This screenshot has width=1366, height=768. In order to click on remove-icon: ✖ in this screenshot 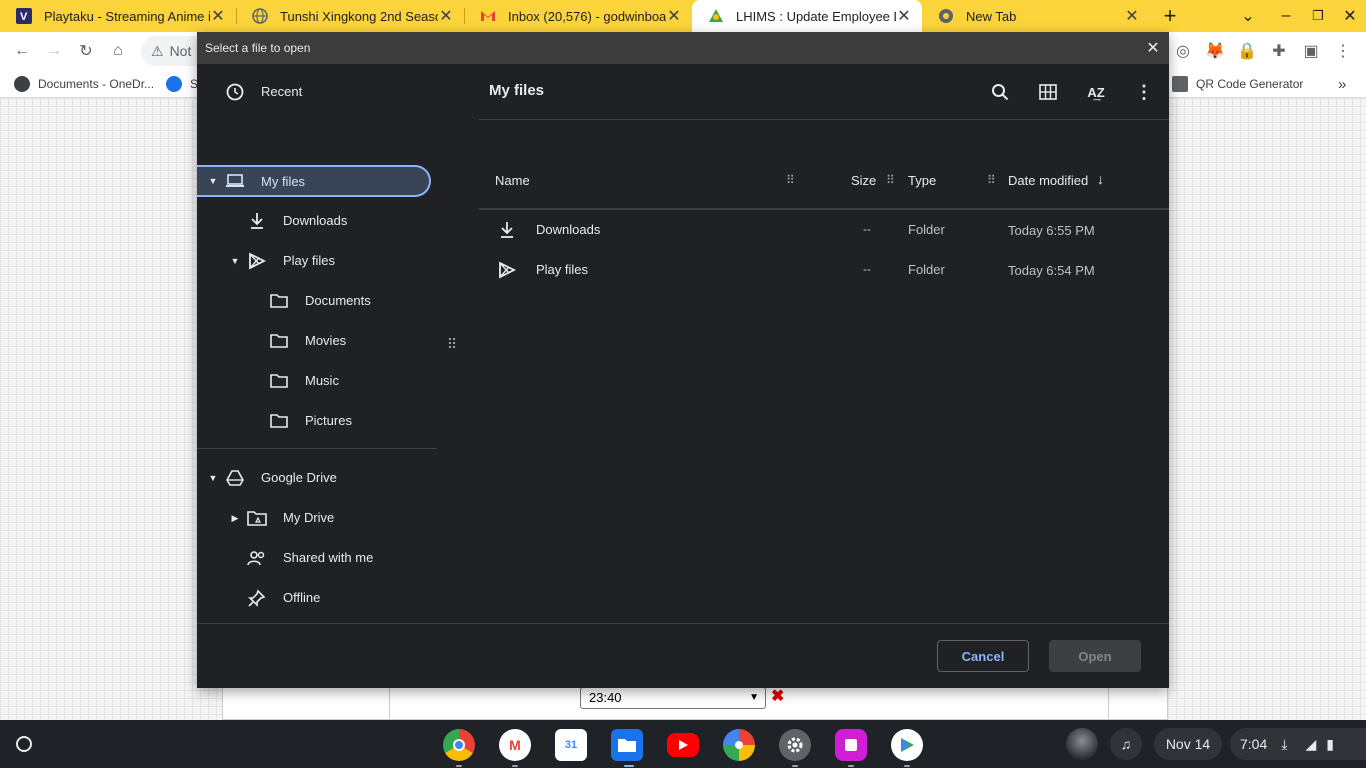, I will do `click(779, 697)`.